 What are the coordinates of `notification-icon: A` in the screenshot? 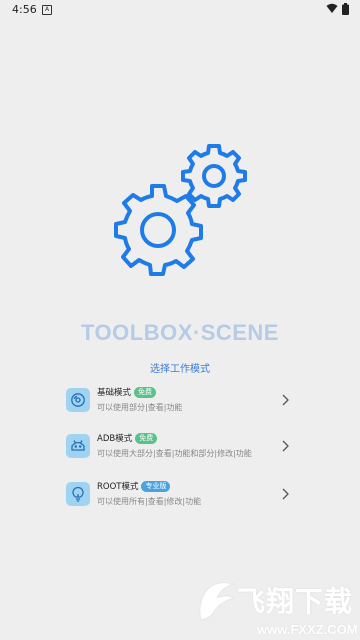 It's located at (47, 10).